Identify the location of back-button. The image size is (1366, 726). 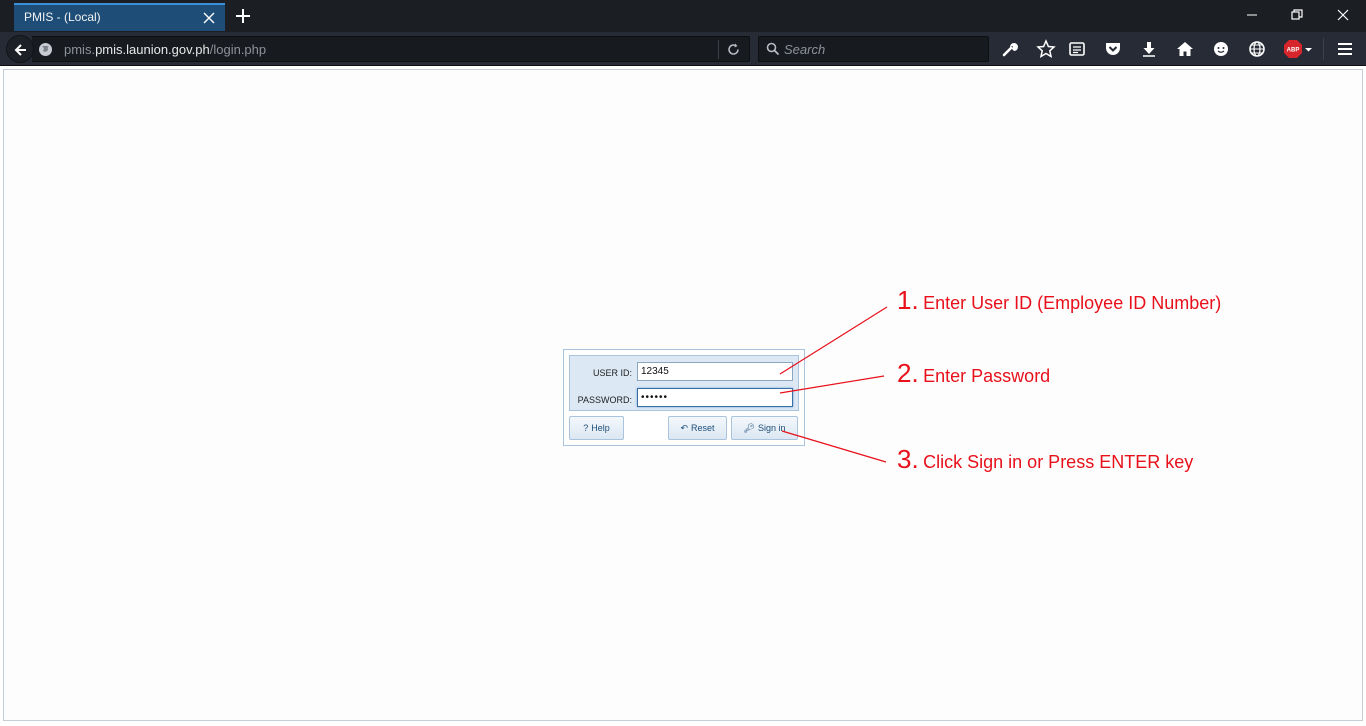
(20, 49).